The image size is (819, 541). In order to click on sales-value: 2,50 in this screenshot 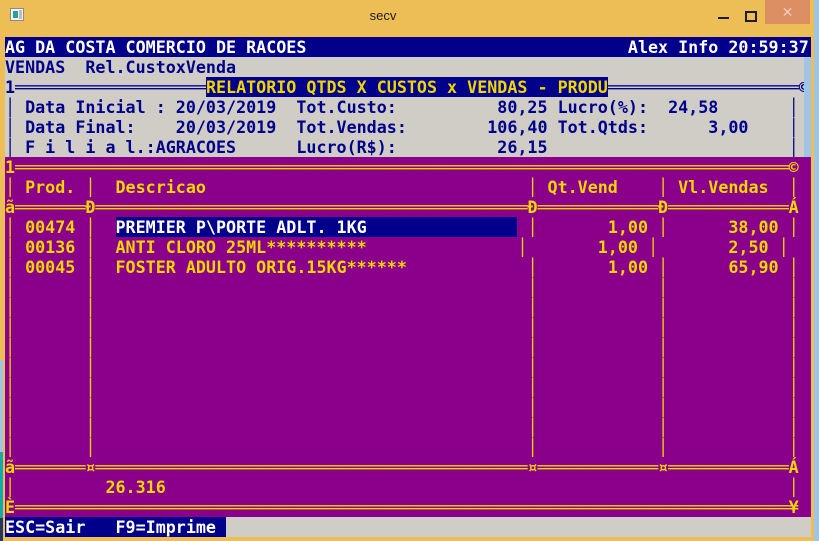, I will do `click(748, 247)`.